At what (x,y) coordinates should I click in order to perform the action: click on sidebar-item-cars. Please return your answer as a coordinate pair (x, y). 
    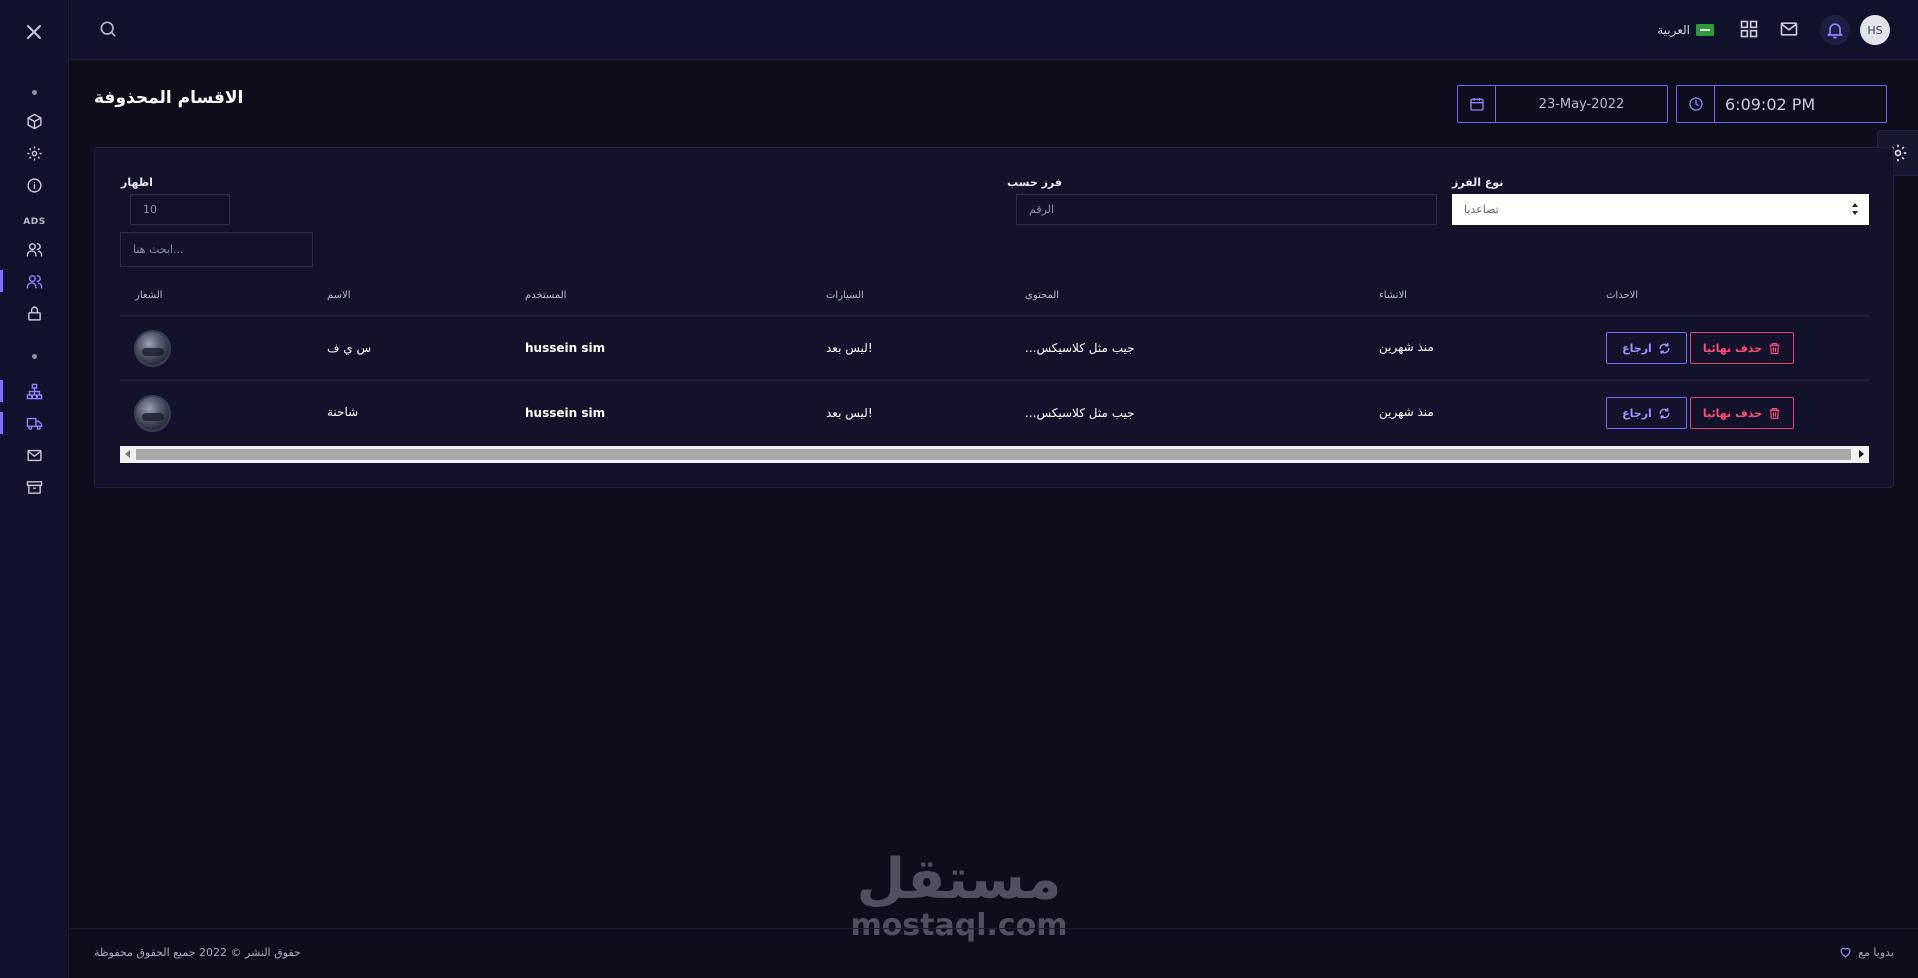
    Looking at the image, I should click on (34, 423).